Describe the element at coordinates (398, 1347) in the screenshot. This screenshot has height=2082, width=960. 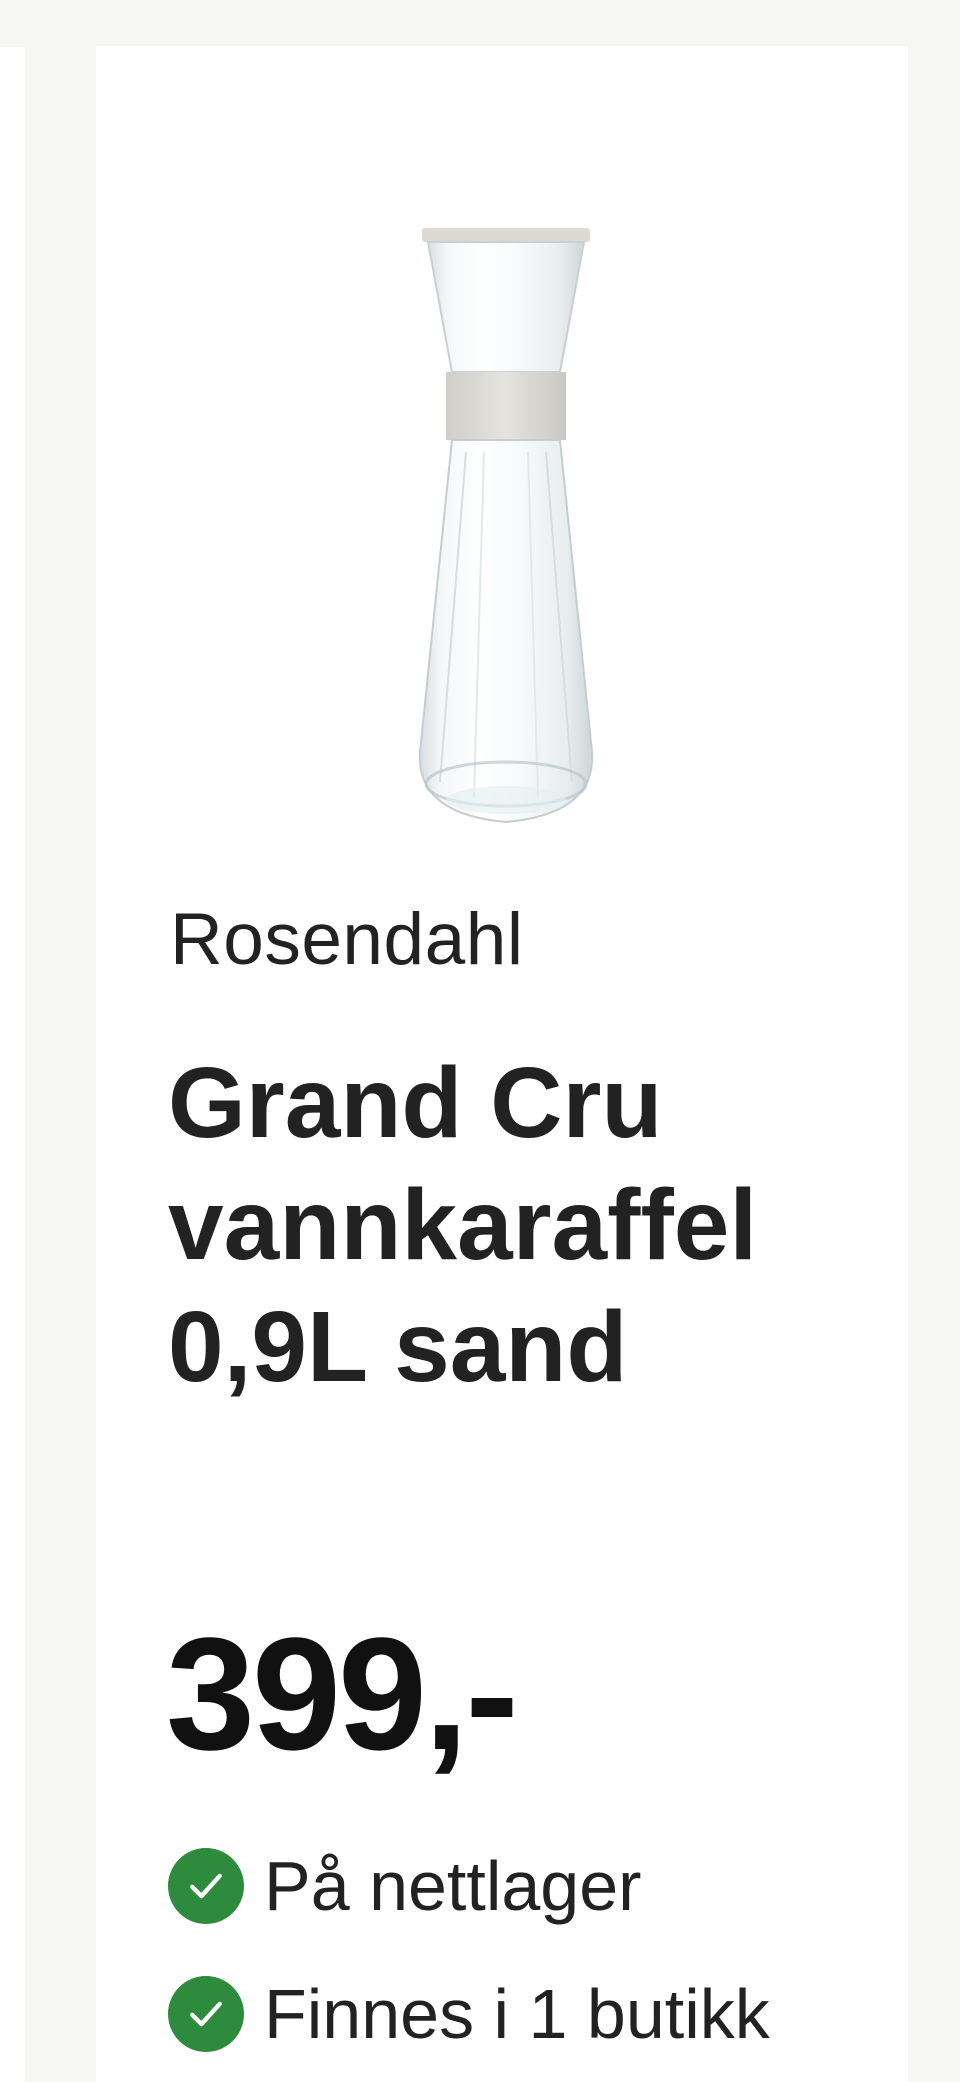
I see `product-title-line: 0,9L sand` at that location.